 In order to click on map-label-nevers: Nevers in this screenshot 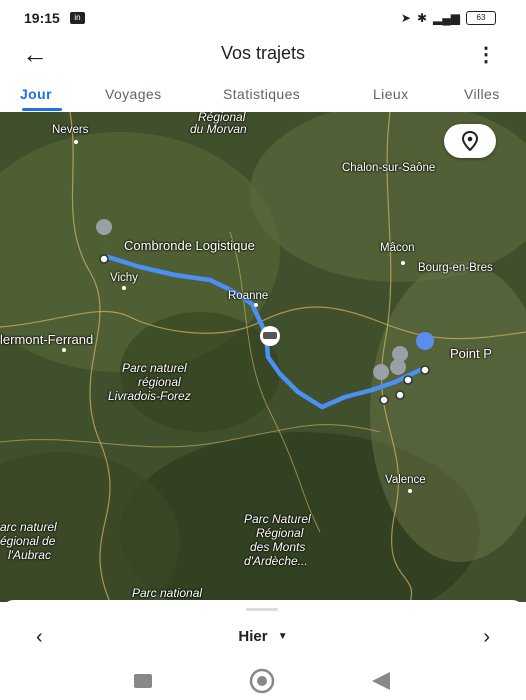, I will do `click(70, 130)`.